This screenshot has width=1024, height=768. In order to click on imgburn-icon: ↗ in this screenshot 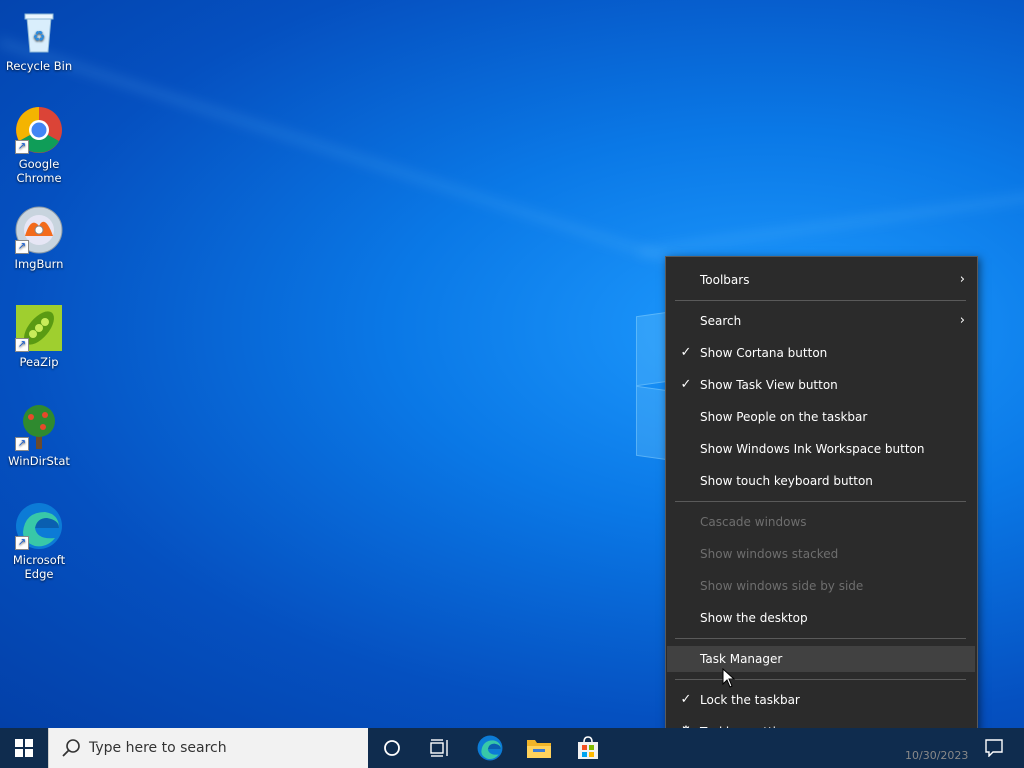, I will do `click(39, 230)`.